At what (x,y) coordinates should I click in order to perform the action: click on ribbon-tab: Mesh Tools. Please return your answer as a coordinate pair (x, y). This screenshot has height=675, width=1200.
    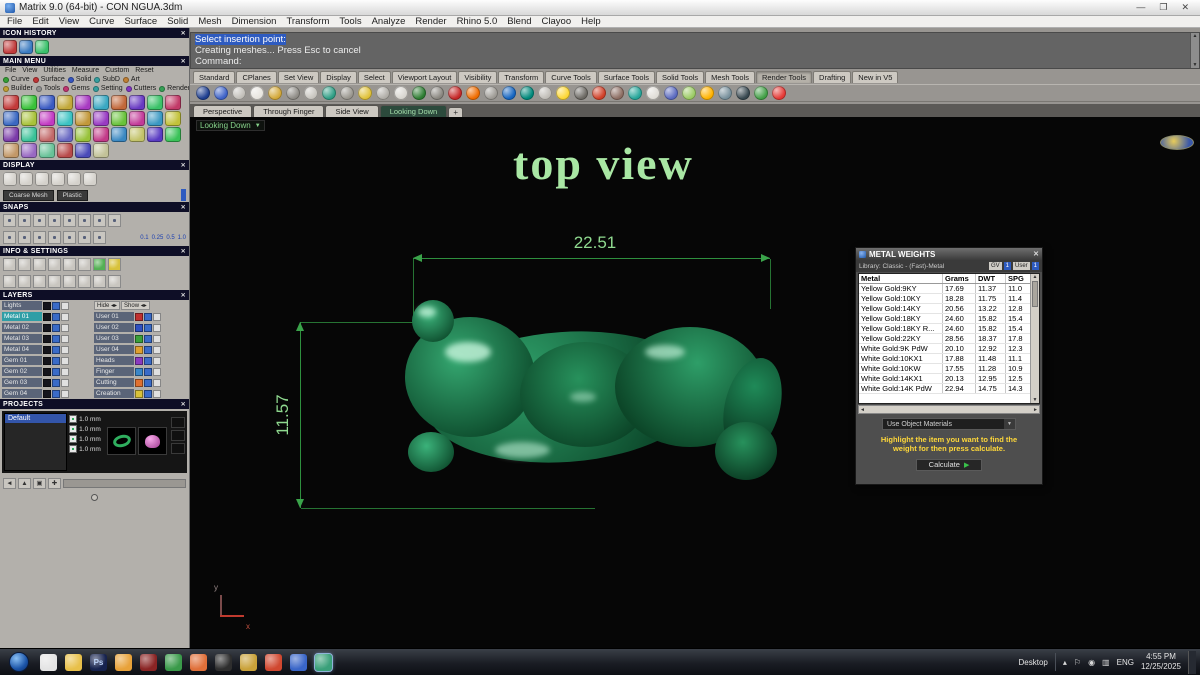
    Looking at the image, I should click on (730, 77).